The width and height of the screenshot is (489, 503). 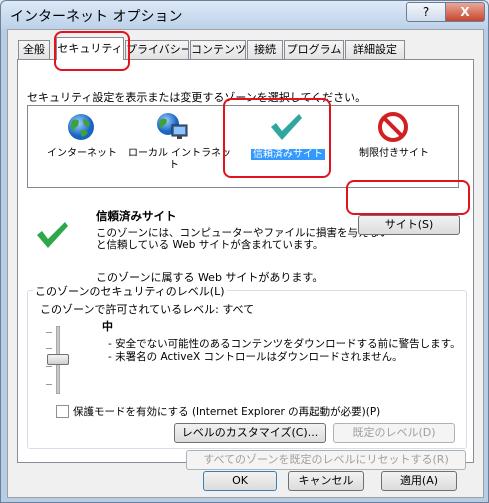 What do you see at coordinates (107, 326) in the screenshot?
I see `level-name: 中` at bounding box center [107, 326].